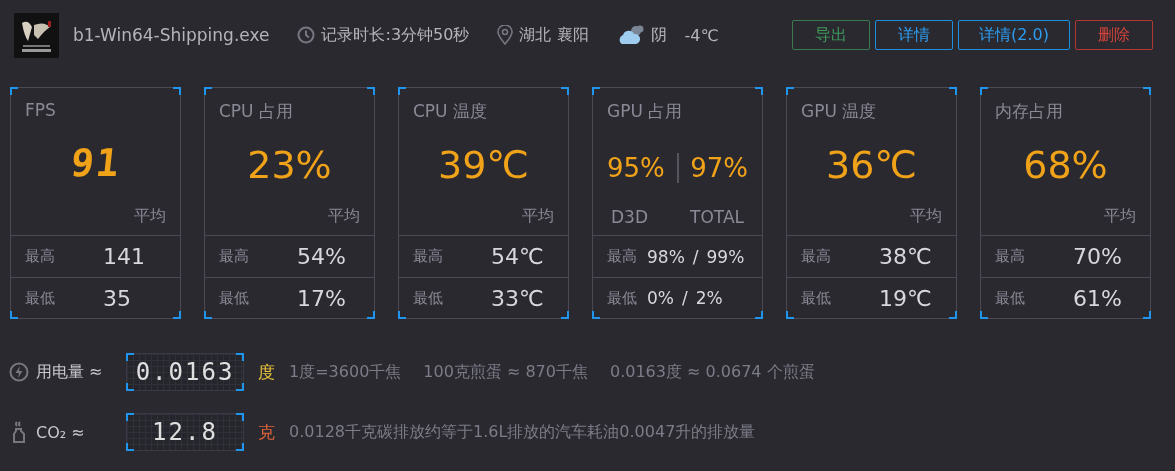  I want to click on lightning-icon, so click(19, 372).